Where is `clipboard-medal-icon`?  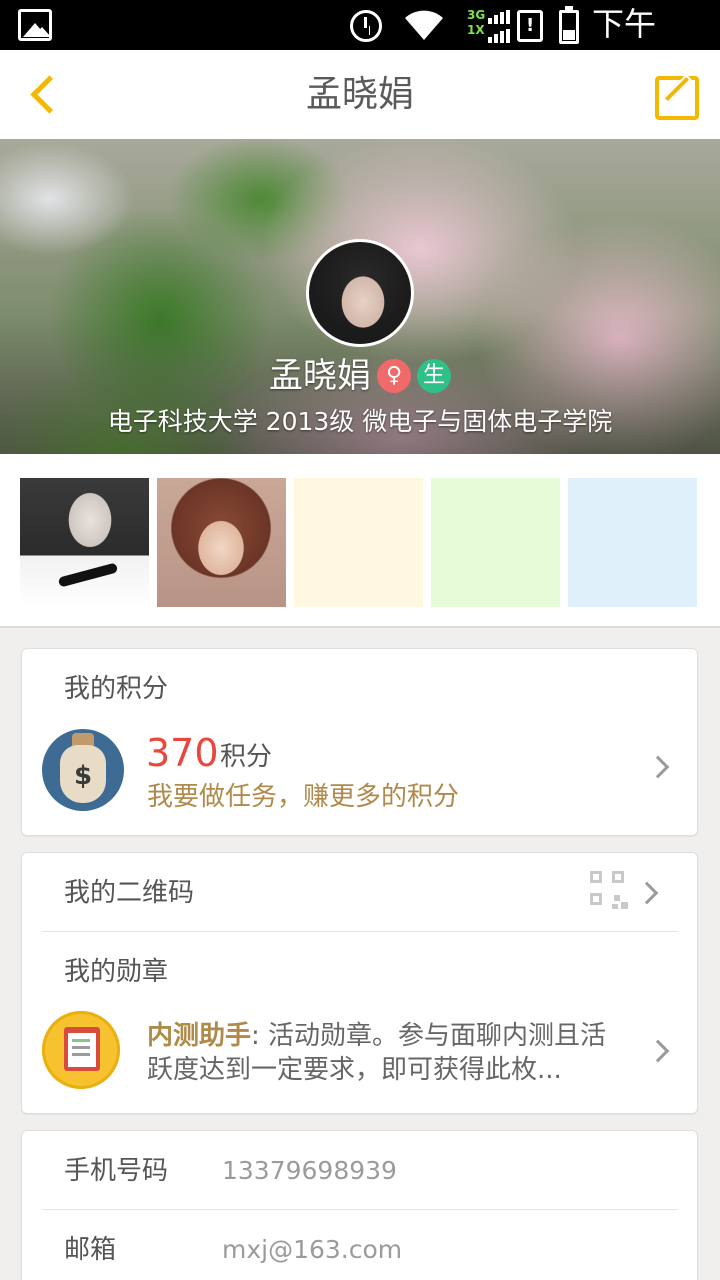 clipboard-medal-icon is located at coordinates (81, 1050).